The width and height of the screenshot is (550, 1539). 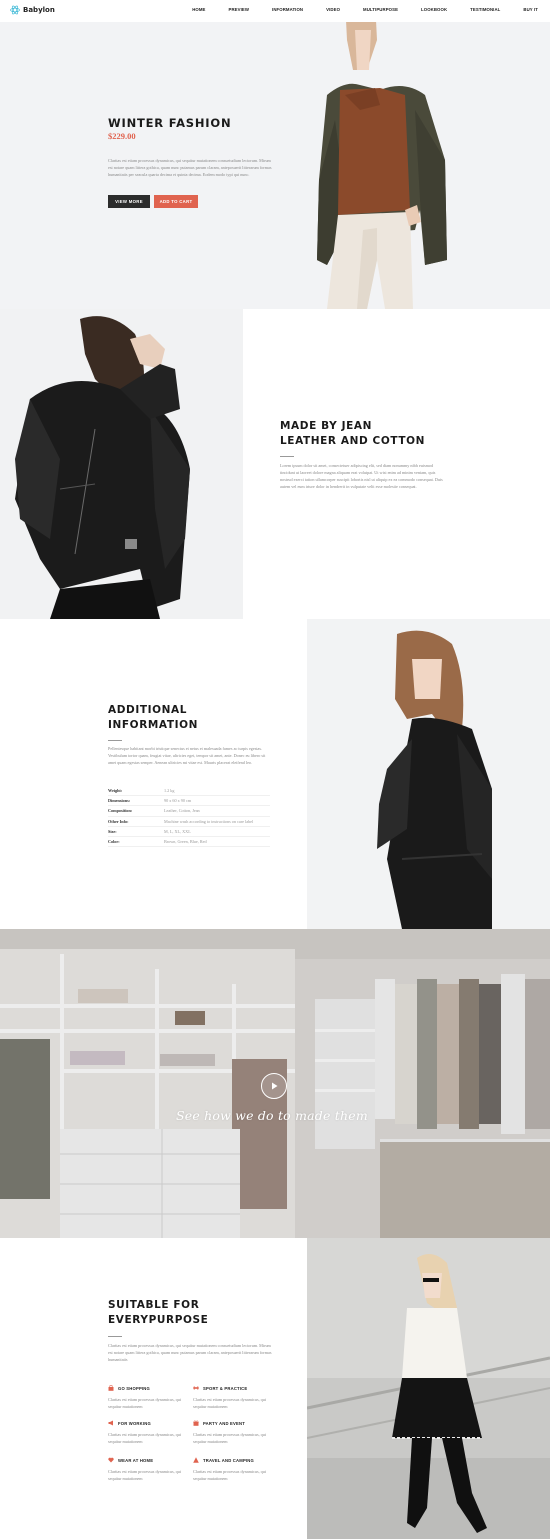 I want to click on view-more-button: VIEW MORE, so click(x=129, y=201).